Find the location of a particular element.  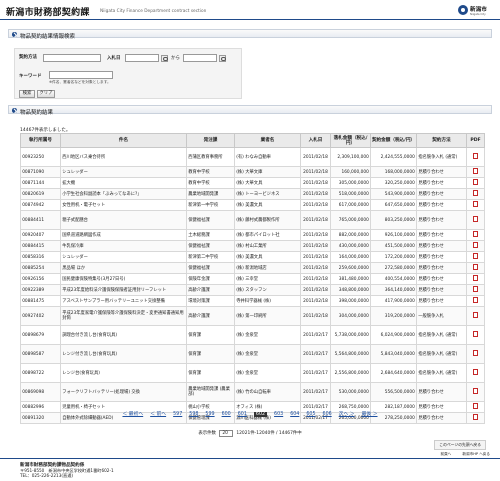

display-count-select: 20 is located at coordinates (226, 433).